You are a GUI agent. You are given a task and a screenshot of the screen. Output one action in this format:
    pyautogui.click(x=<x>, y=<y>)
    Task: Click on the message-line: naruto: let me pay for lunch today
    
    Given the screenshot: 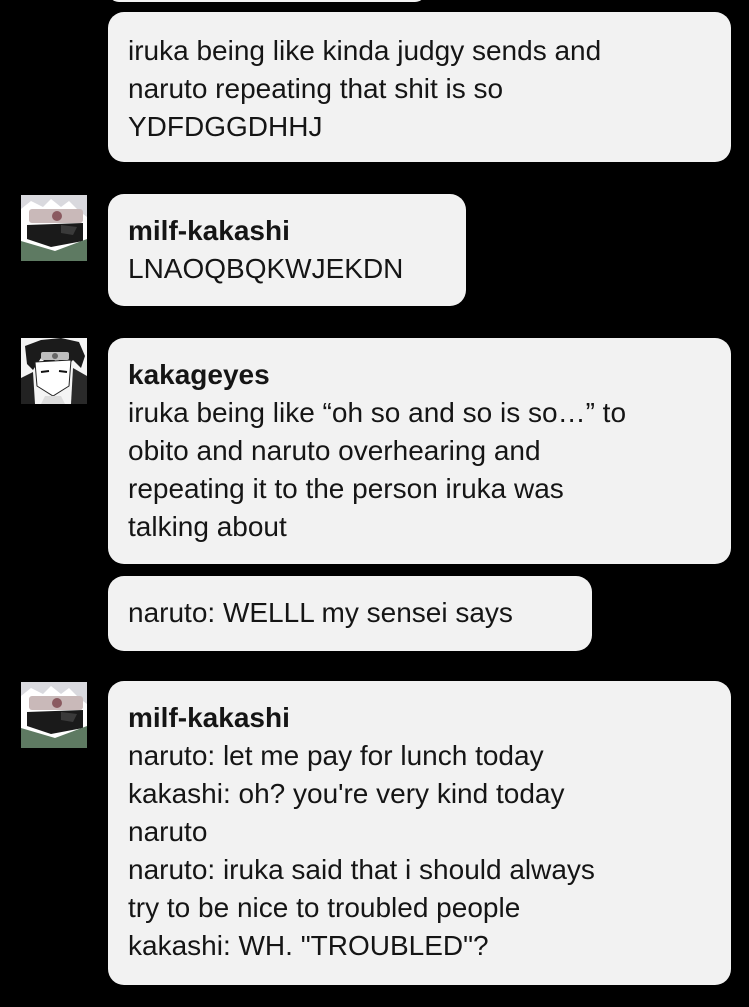 What is the action you would take?
    pyautogui.click(x=336, y=755)
    